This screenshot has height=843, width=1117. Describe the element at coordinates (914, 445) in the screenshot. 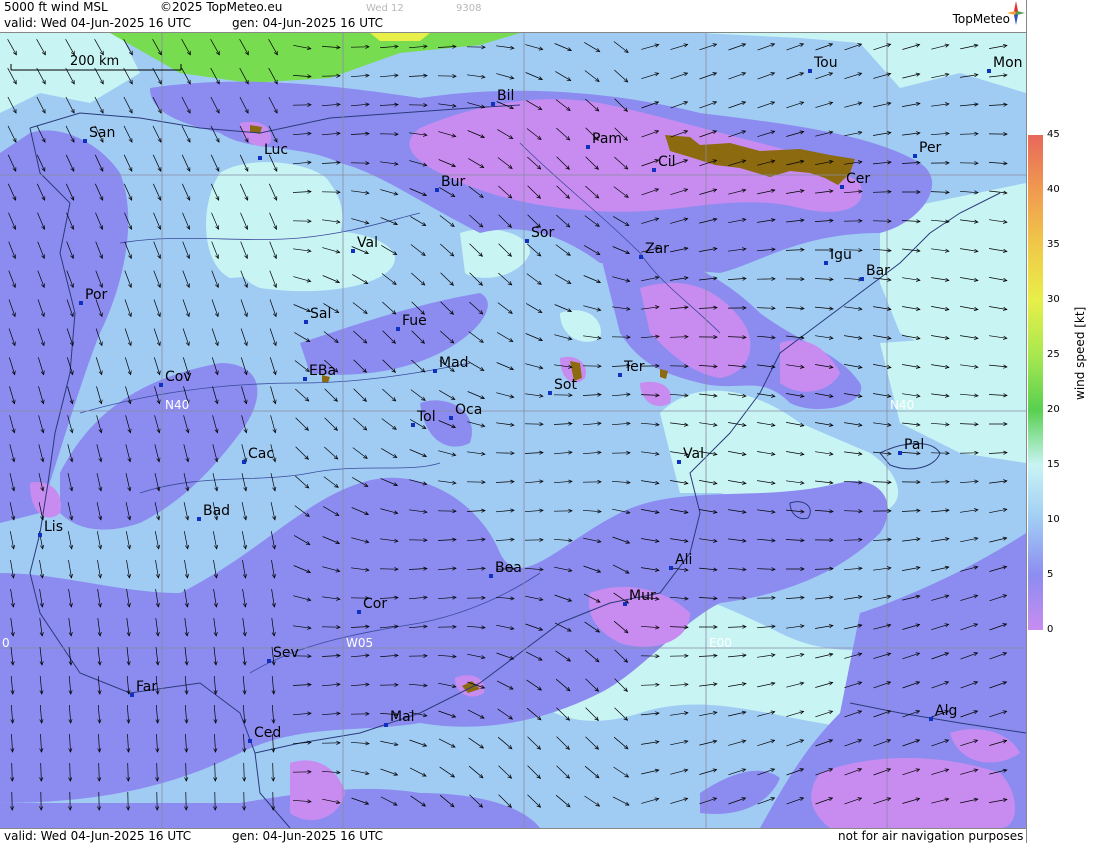

I see `city-label: Pal` at that location.